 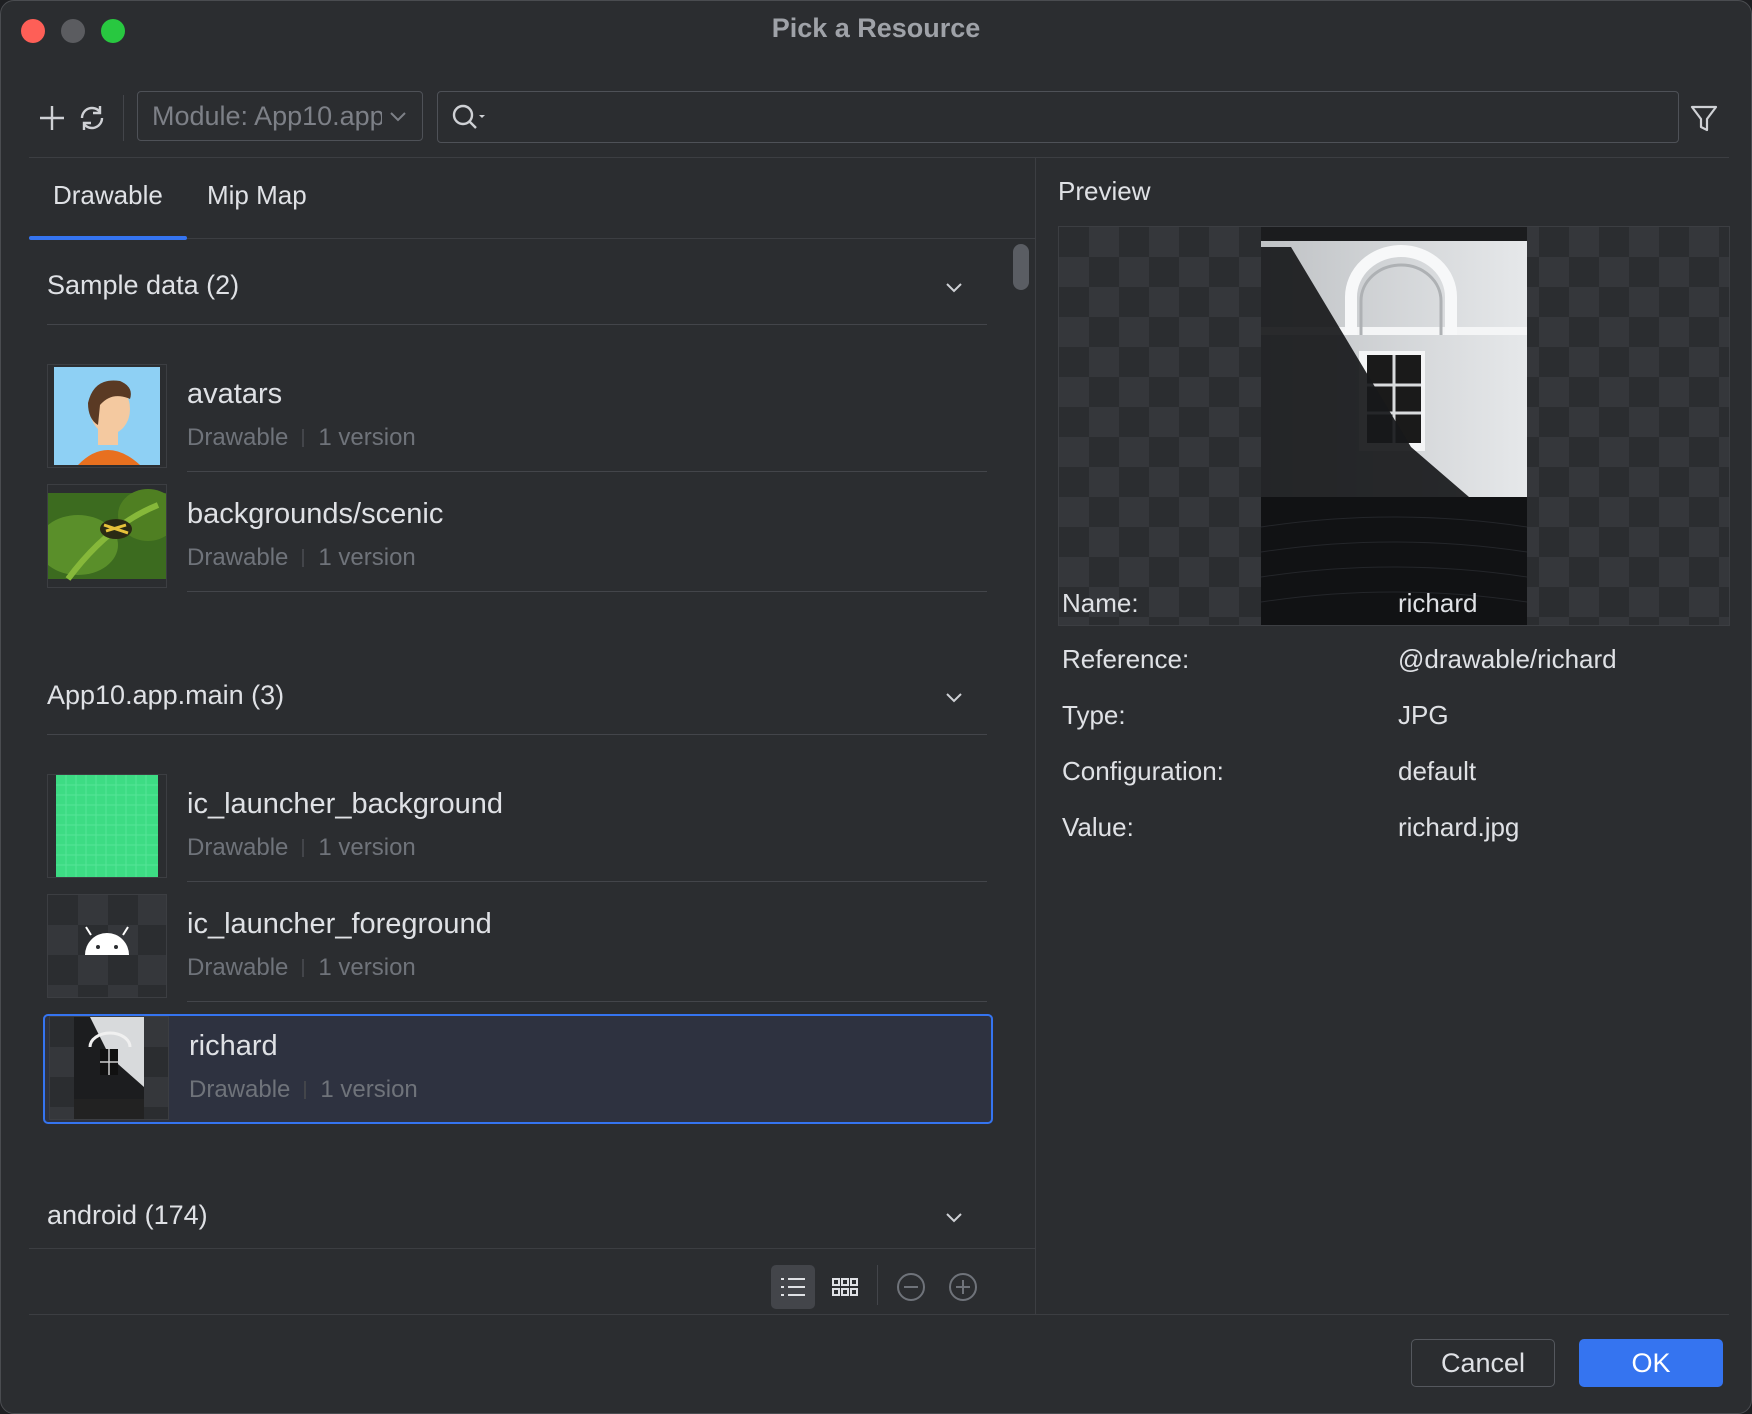 I want to click on title-bar: Pick a Resource, so click(x=876, y=31).